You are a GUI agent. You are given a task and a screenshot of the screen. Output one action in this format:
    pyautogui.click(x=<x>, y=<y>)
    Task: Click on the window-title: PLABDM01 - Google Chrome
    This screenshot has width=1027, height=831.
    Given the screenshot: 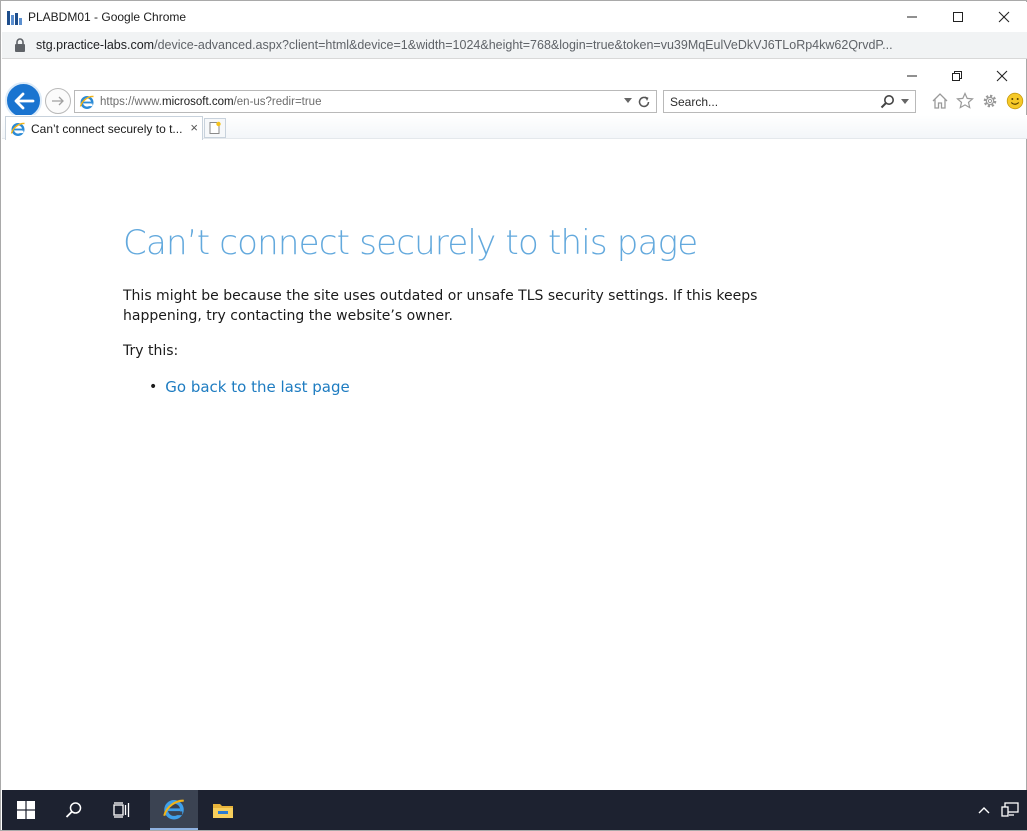 What is the action you would take?
    pyautogui.click(x=107, y=17)
    